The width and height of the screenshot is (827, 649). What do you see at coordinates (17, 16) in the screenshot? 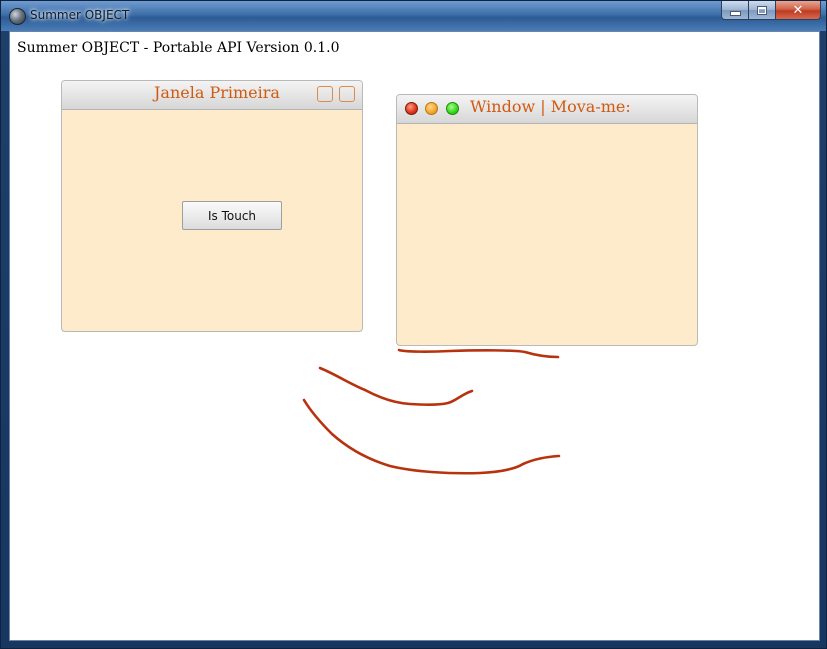
I see `app-icon` at bounding box center [17, 16].